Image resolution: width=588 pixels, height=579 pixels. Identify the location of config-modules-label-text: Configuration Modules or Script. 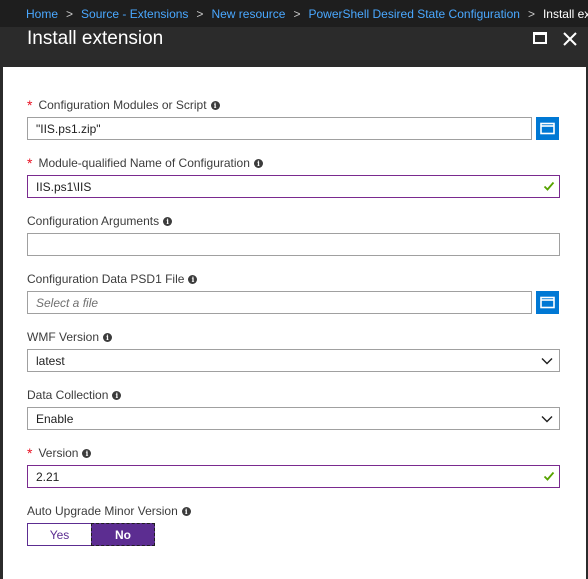
(122, 105).